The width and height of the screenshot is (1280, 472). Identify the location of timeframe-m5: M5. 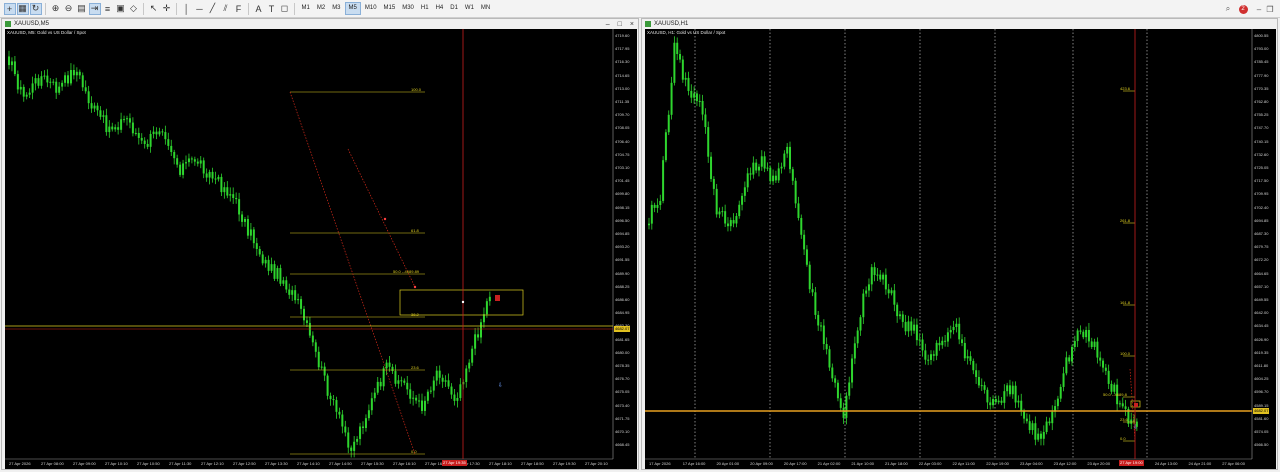
(352, 8).